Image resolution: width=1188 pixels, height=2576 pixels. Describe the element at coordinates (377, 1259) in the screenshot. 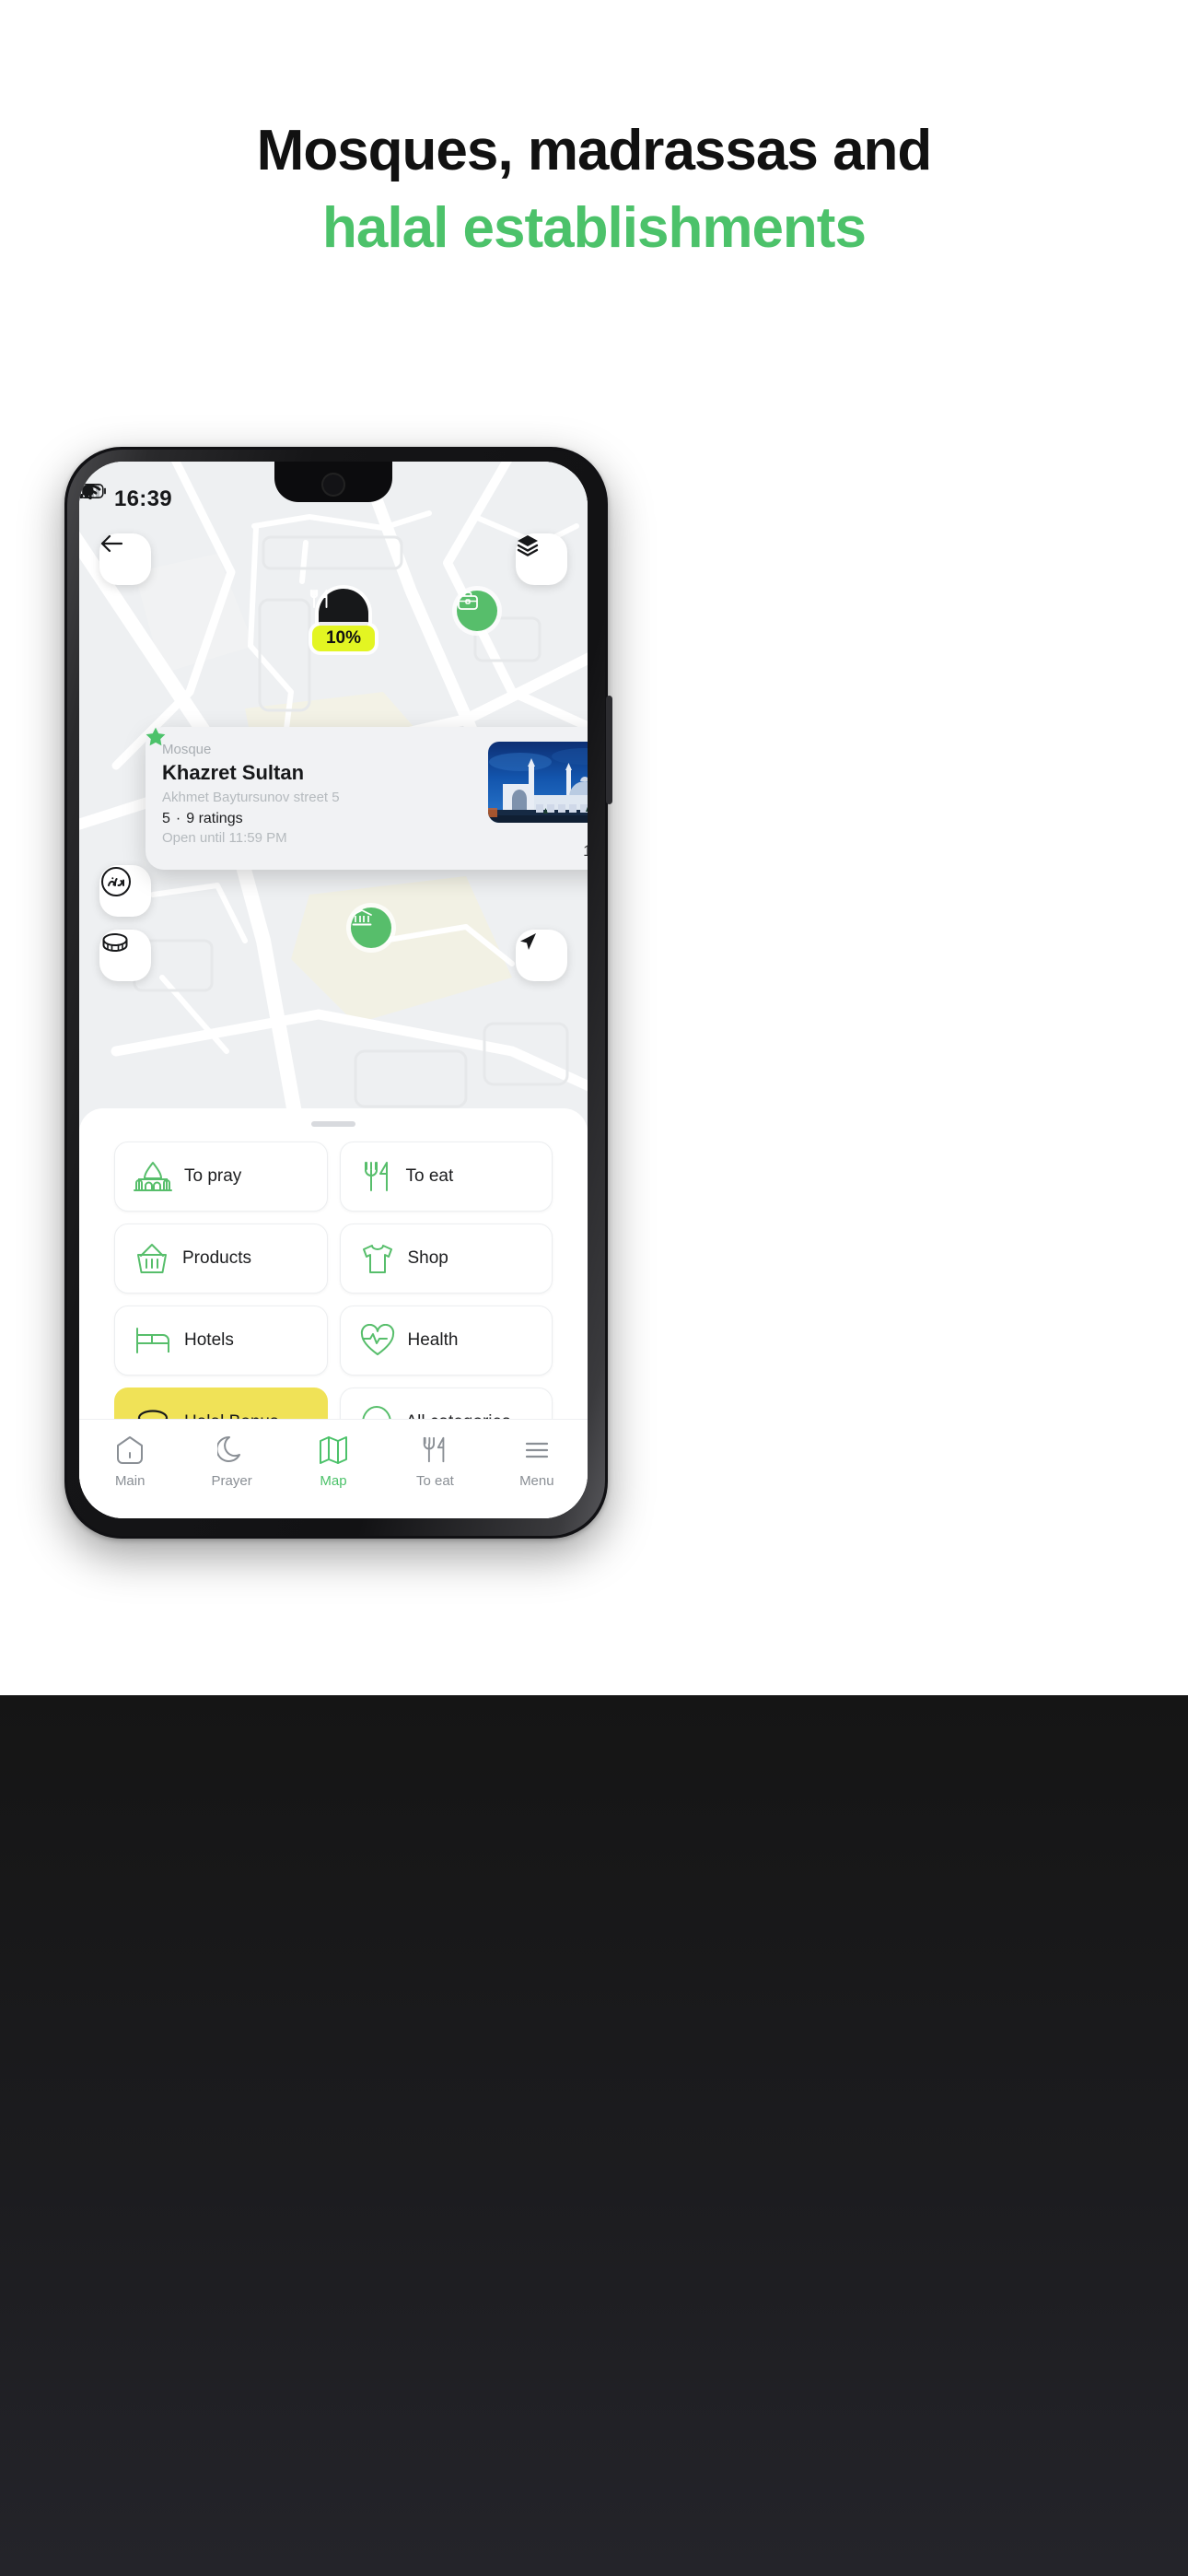

I see `tshirt-icon` at that location.